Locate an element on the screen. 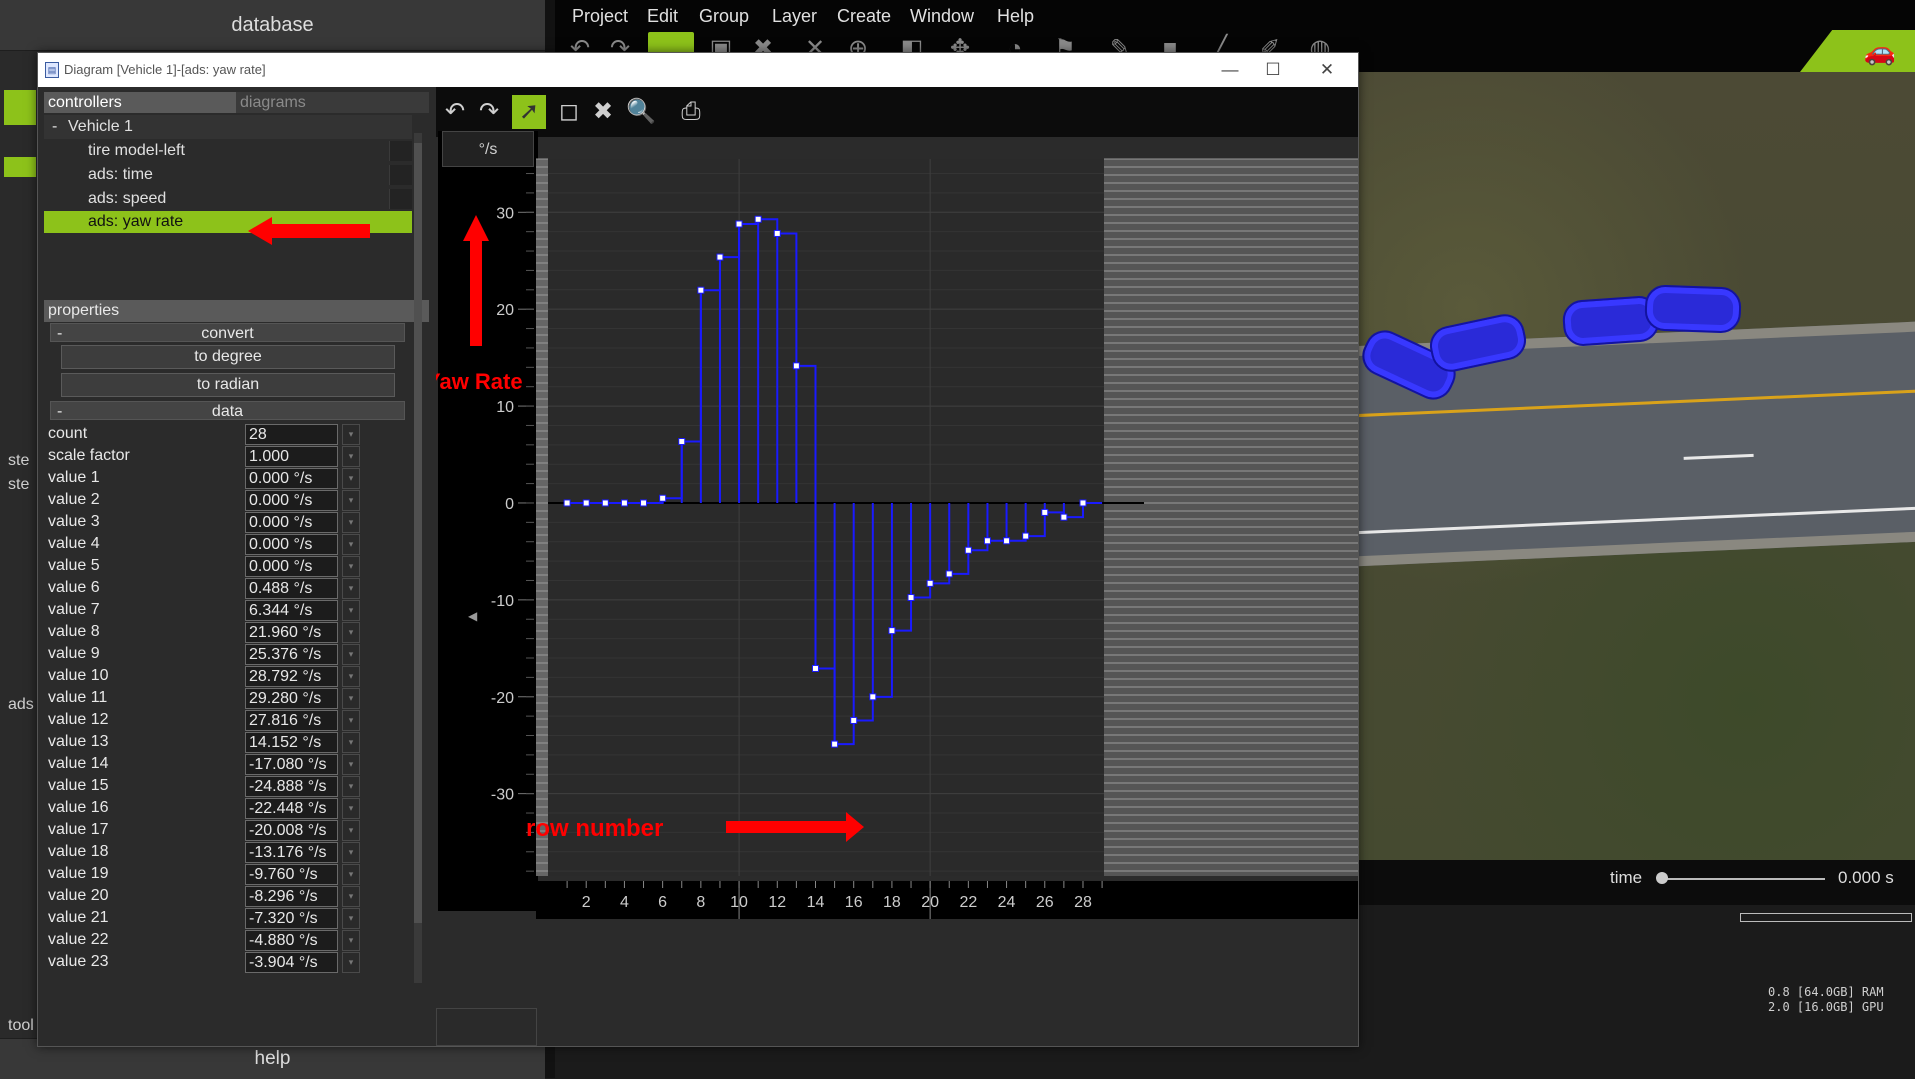 The image size is (1915, 1079). menu-layer: Layer is located at coordinates (794, 16).